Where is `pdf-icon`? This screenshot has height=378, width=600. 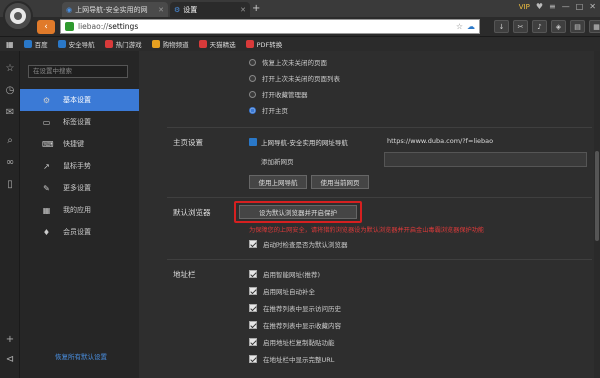
pdf-icon is located at coordinates (249, 44).